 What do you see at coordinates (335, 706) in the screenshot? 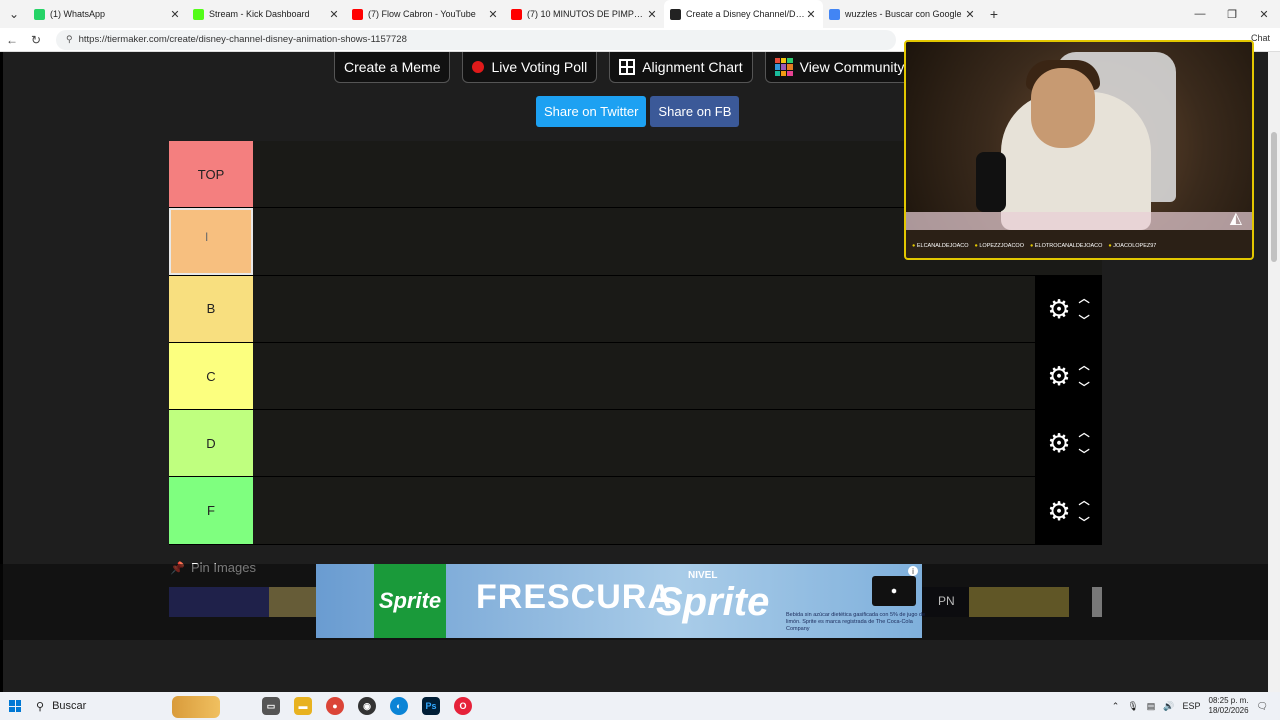
I see `chrome-icon: ●` at bounding box center [335, 706].